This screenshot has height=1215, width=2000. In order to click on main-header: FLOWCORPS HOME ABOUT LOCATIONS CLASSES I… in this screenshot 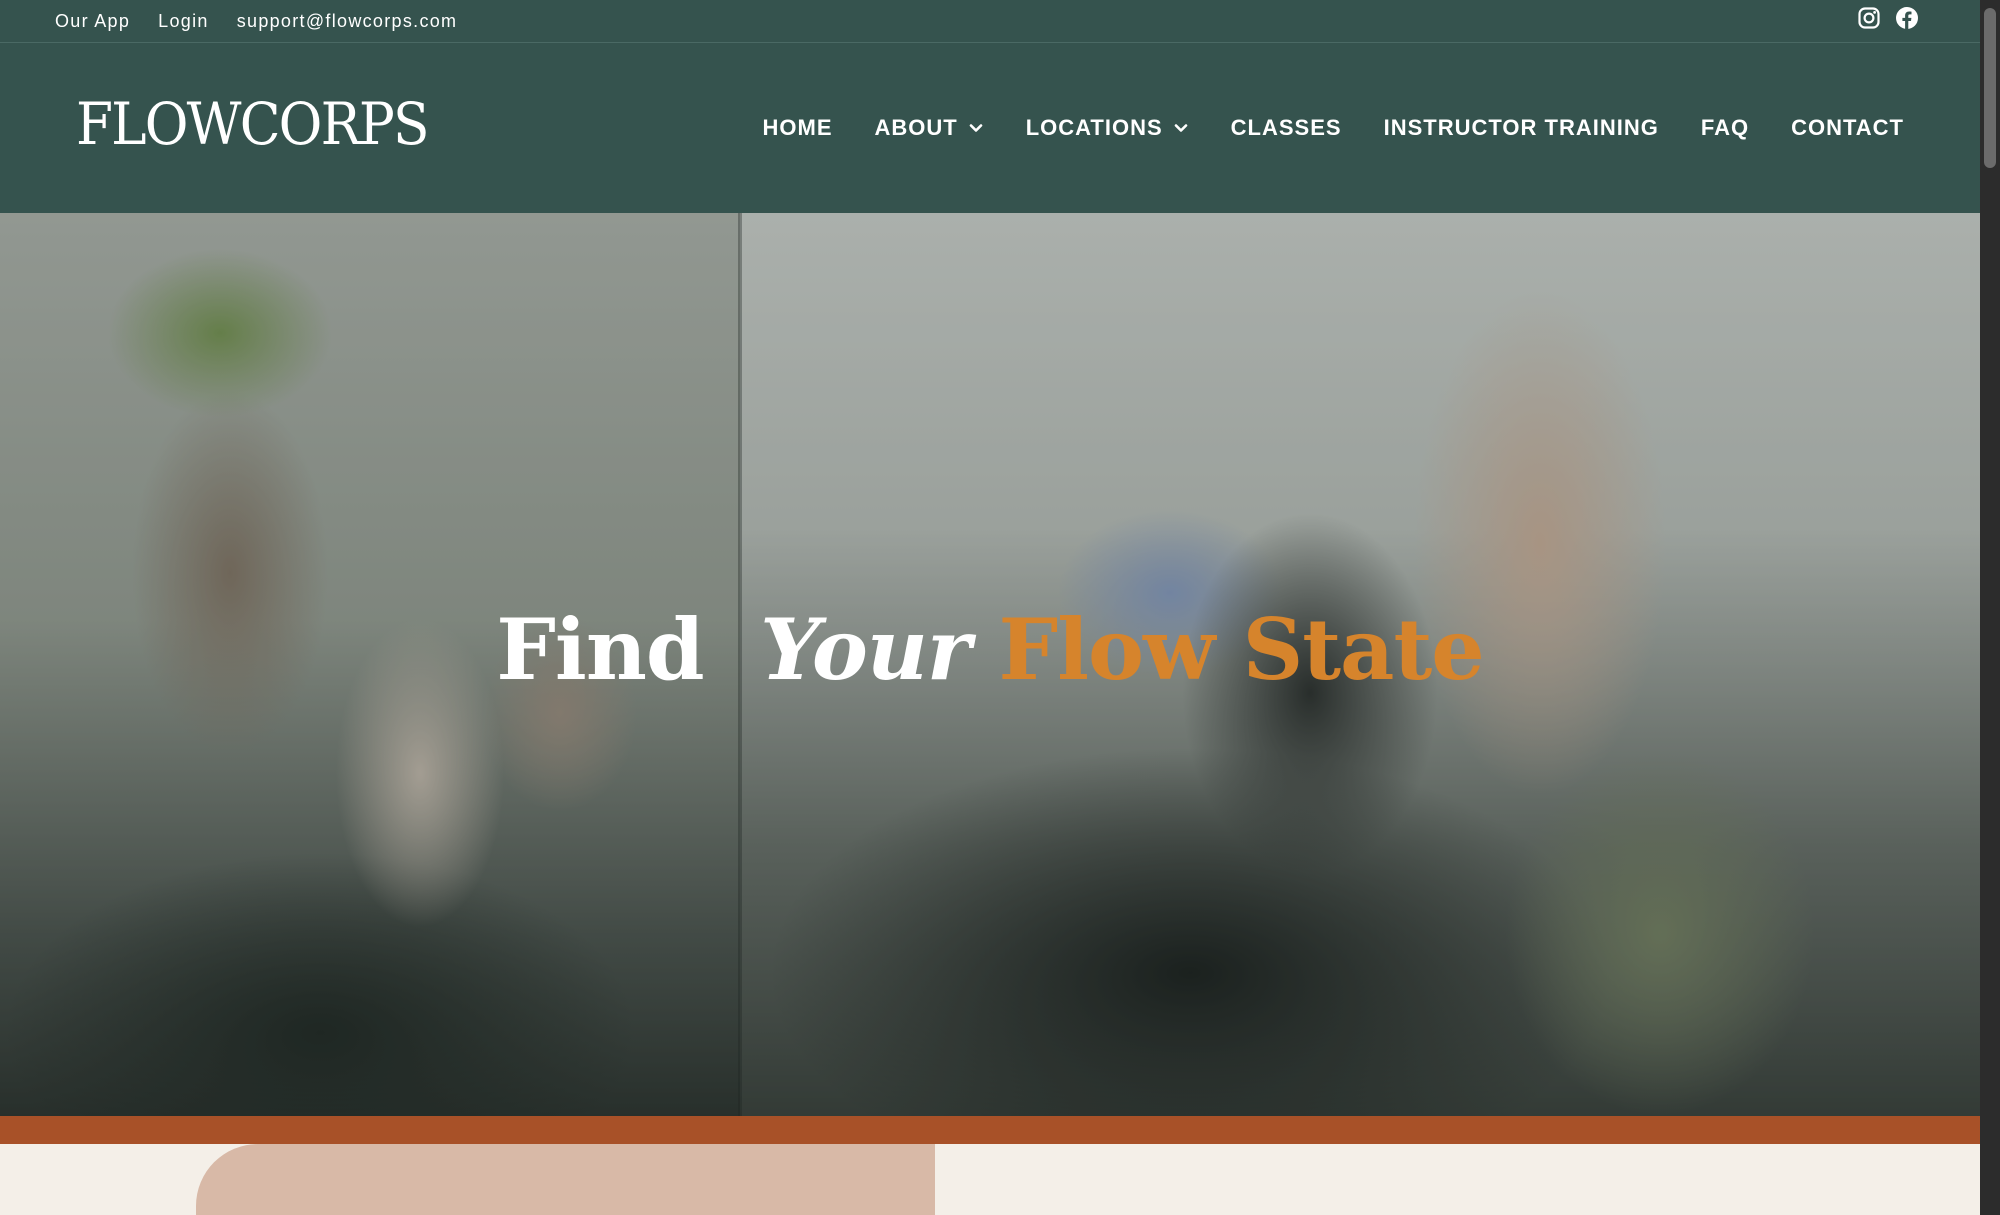, I will do `click(990, 128)`.